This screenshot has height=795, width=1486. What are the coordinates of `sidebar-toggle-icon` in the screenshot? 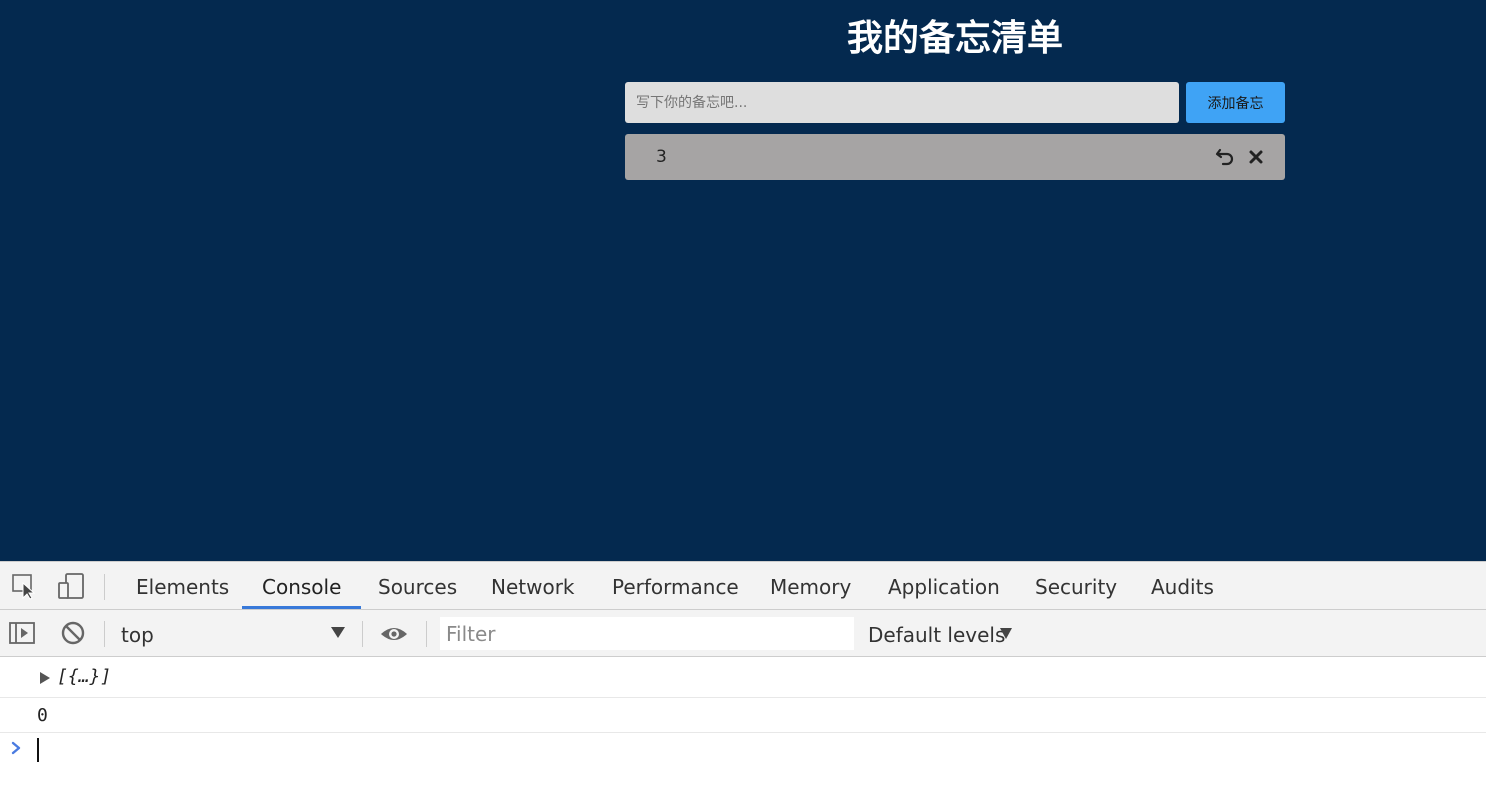 It's located at (22, 633).